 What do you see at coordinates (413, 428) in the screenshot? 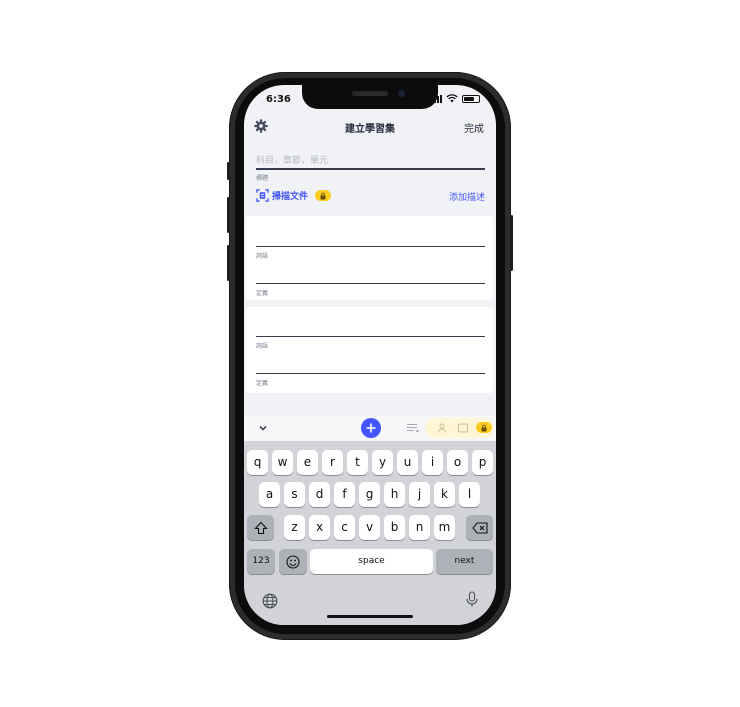
I see `format-icon` at bounding box center [413, 428].